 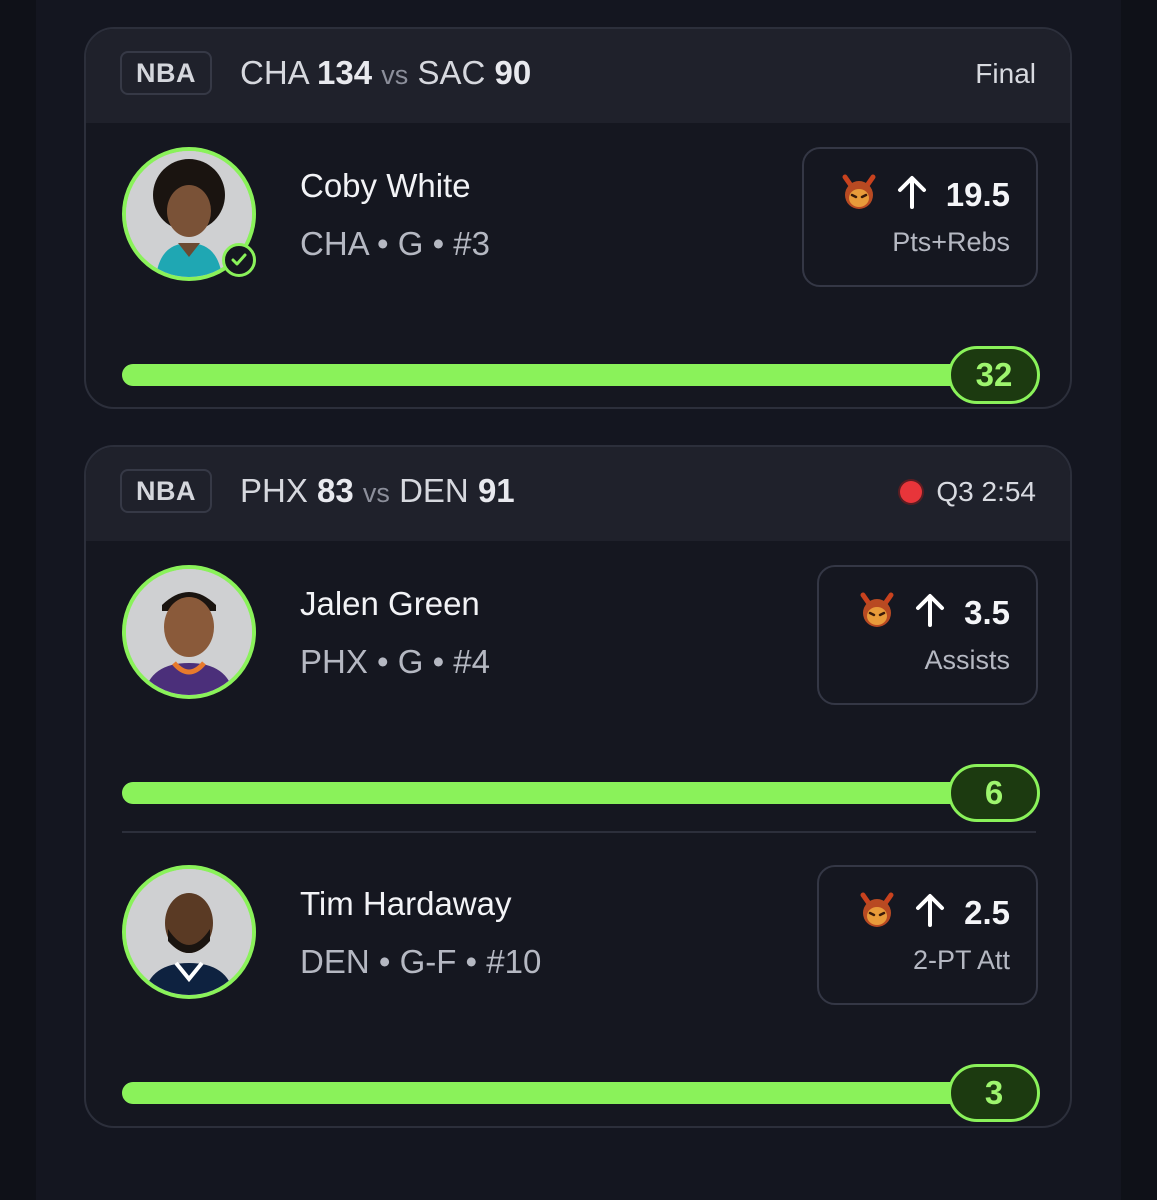 What do you see at coordinates (927, 935) in the screenshot?
I see `pick-box: 2.5 2-PT Att` at bounding box center [927, 935].